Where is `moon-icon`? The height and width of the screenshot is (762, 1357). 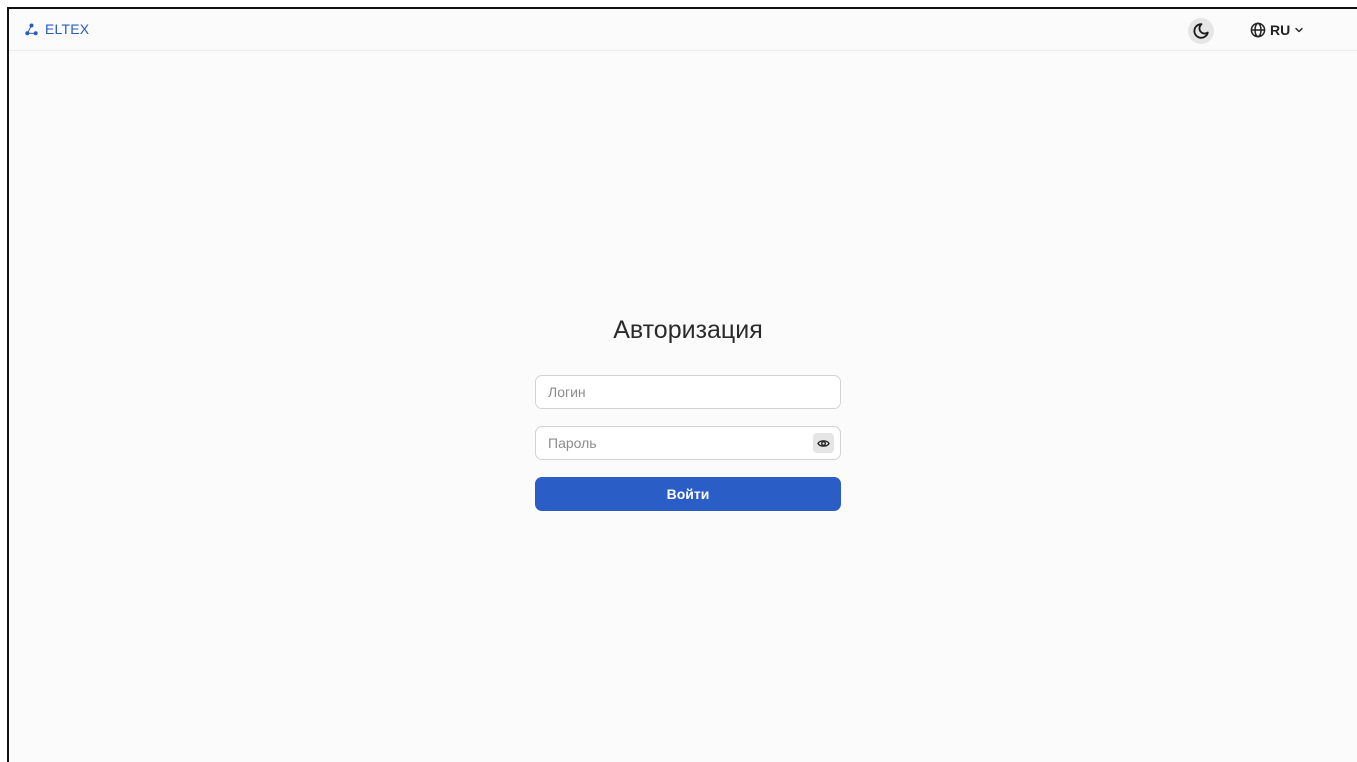 moon-icon is located at coordinates (1201, 31).